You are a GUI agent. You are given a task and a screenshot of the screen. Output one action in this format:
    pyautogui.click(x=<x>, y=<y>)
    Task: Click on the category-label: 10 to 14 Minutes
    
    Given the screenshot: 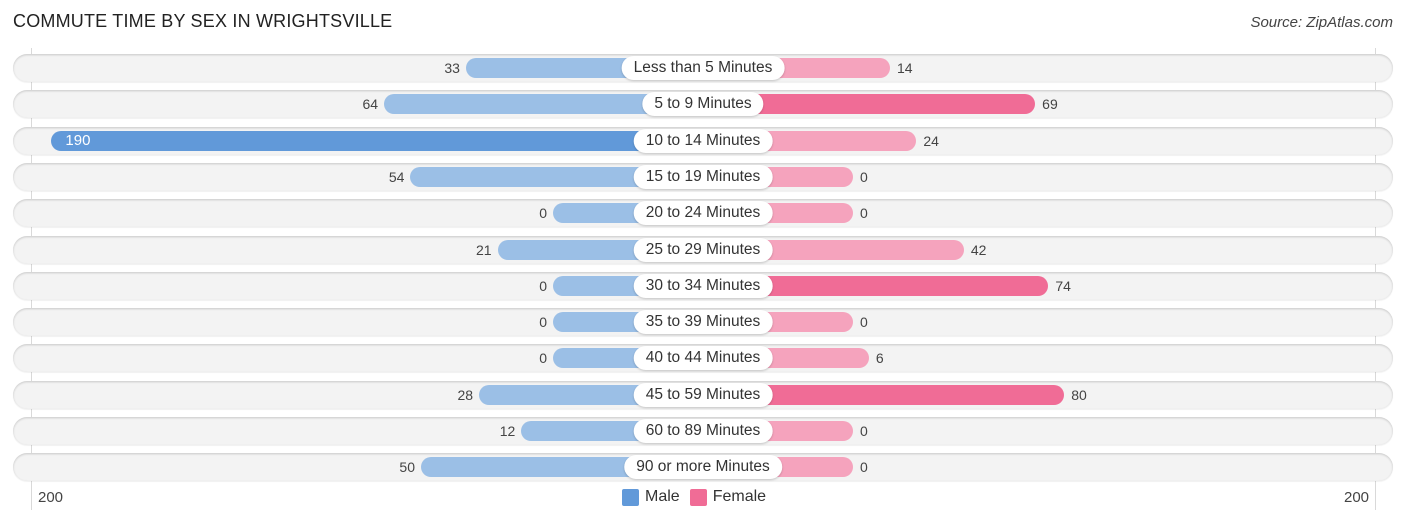 What is the action you would take?
    pyautogui.click(x=703, y=141)
    